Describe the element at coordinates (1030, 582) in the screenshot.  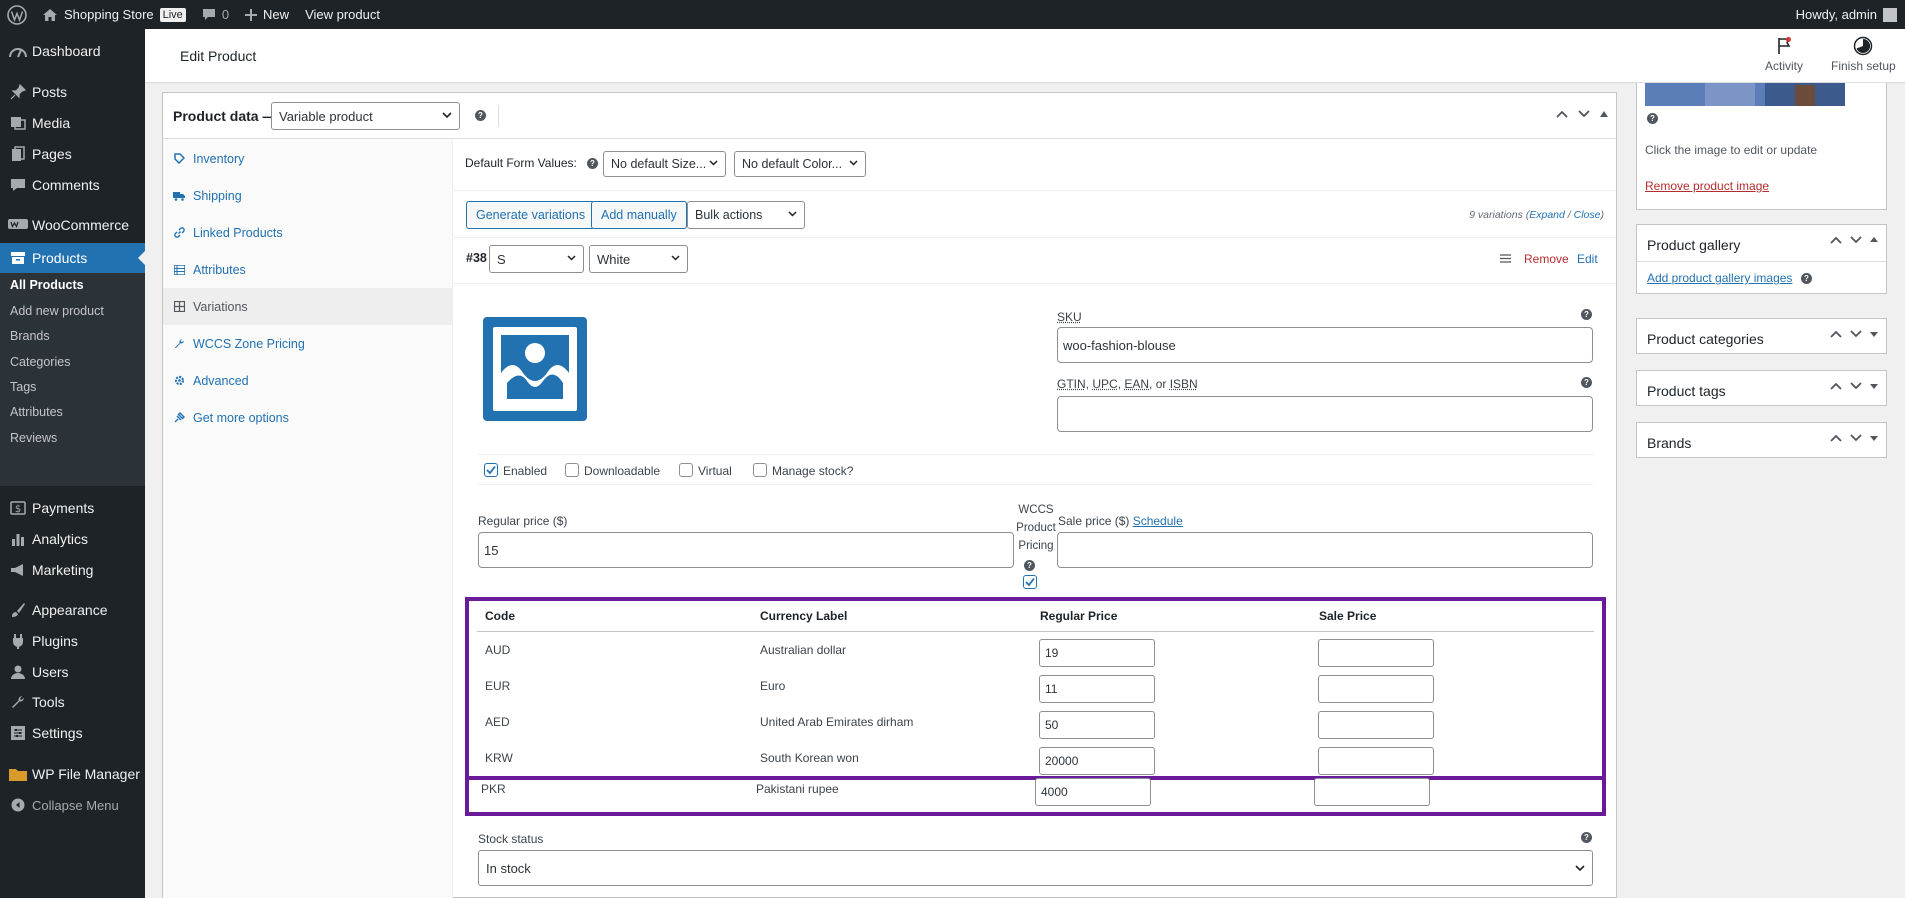
I see `wccs-pricing-checkbox` at that location.